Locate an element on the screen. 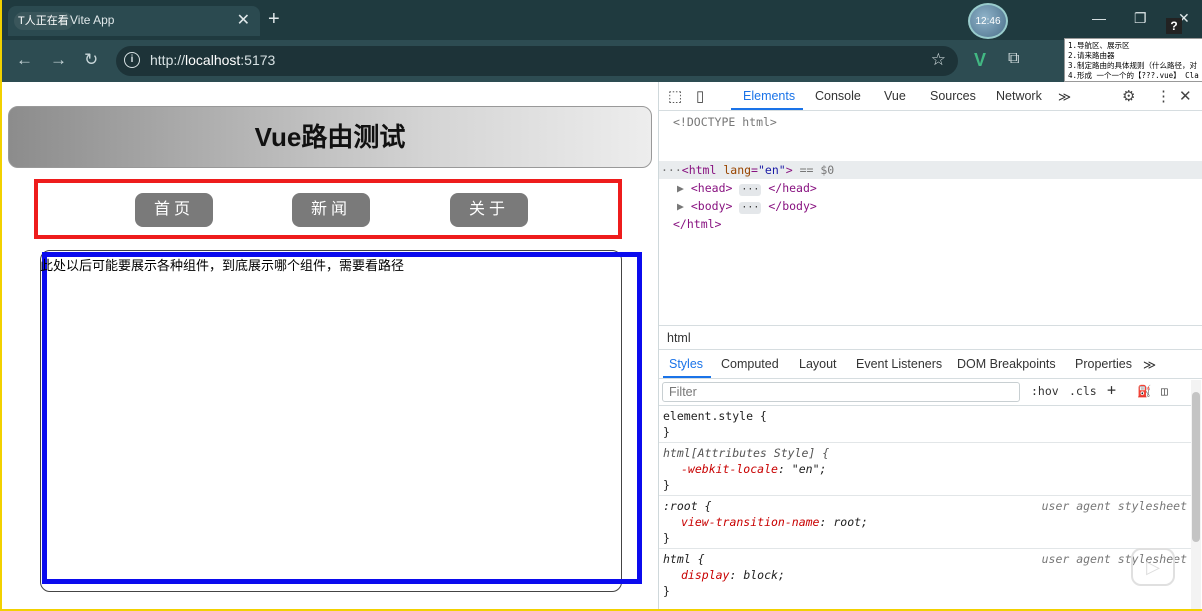 Image resolution: width=1202 pixels, height=611 pixels. browser-tab-strip: T人正在看 Vite App ✕ + 12:46 — ❐ ✕ ? is located at coordinates (602, 20).